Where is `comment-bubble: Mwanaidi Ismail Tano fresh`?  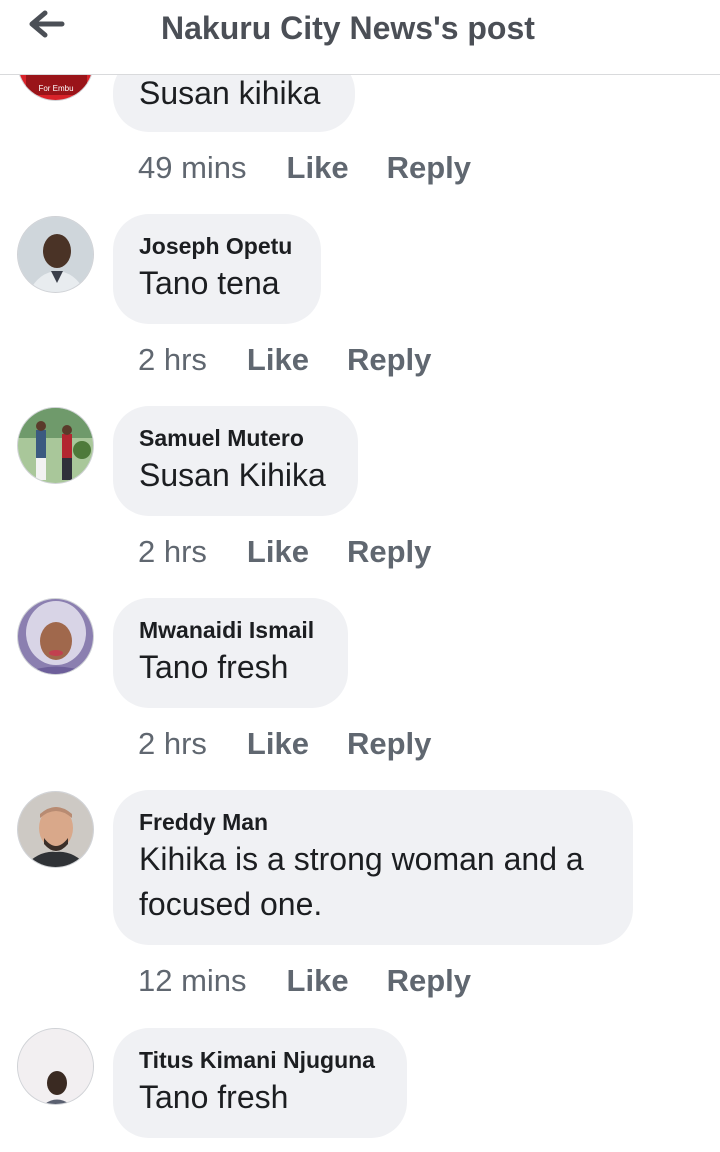
comment-bubble: Mwanaidi Ismail Tano fresh is located at coordinates (230, 653).